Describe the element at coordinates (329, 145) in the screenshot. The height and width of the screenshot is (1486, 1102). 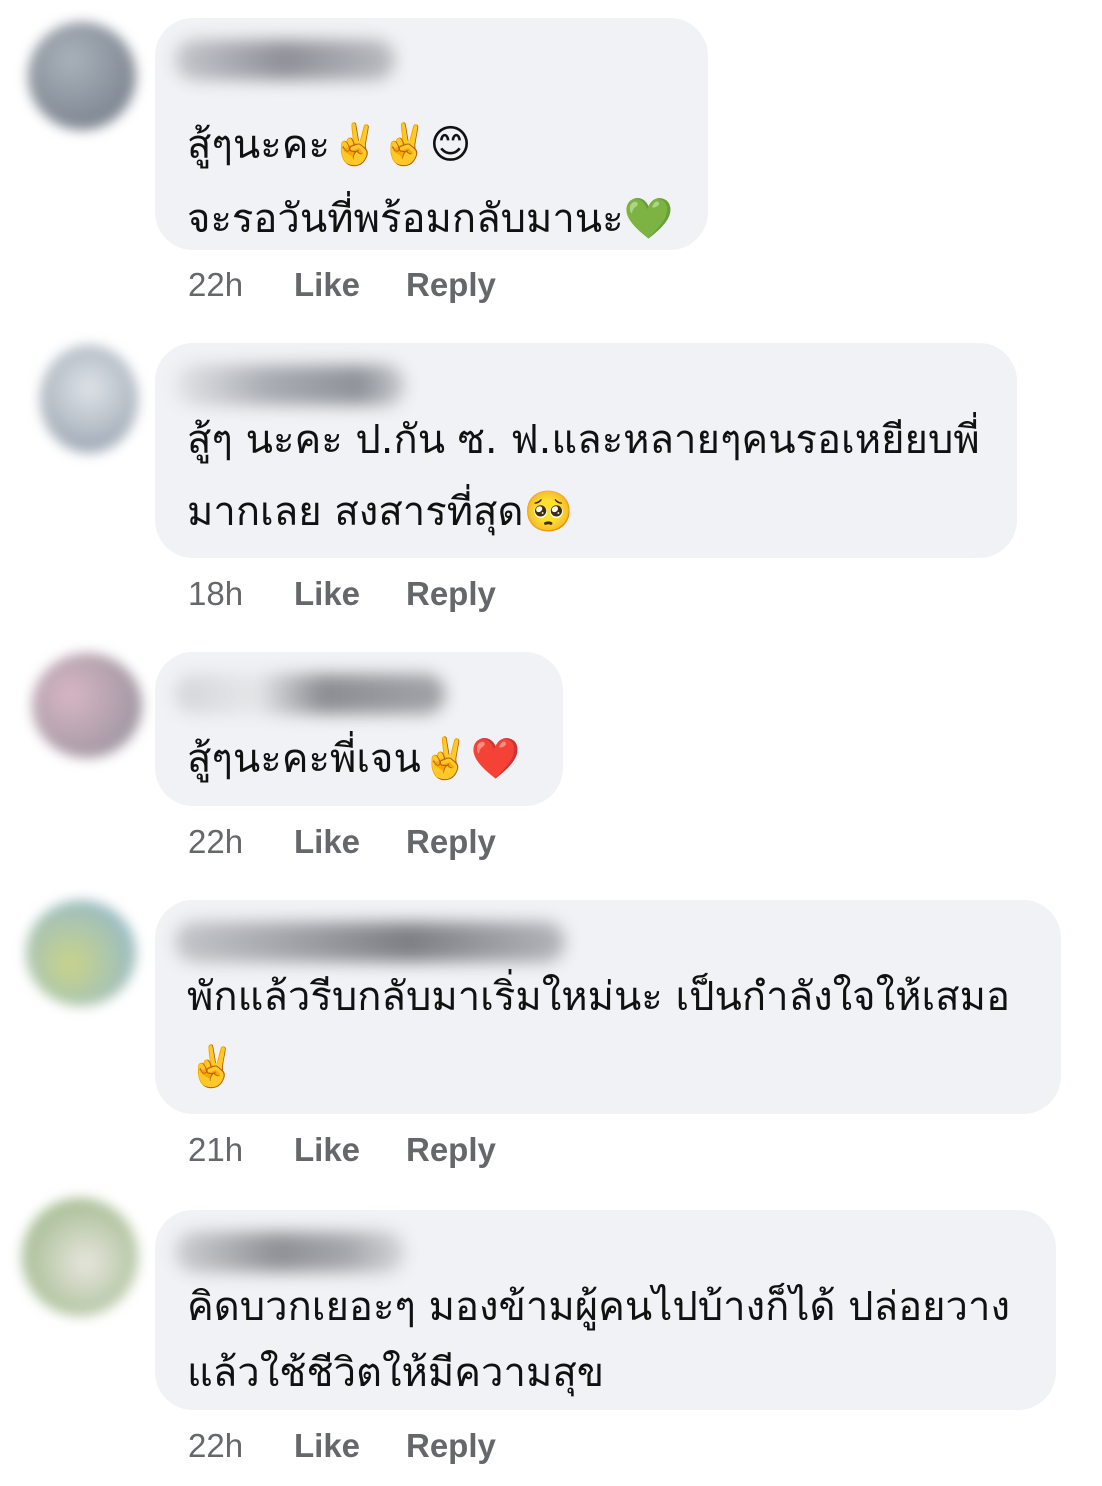
I see `comment-text-line: สู้ๆนะคะ✌️✌️😊` at that location.